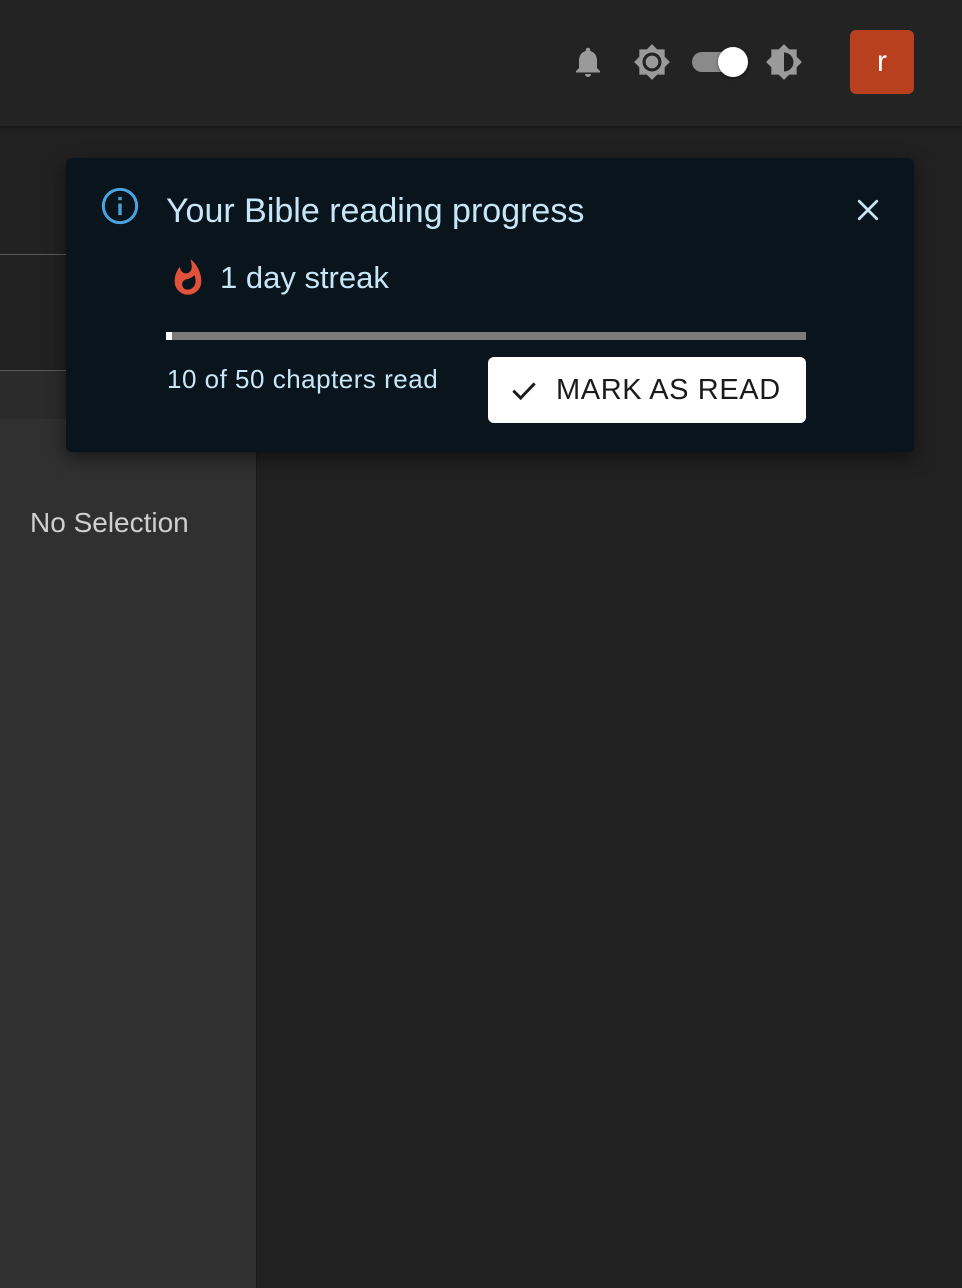 Image resolution: width=962 pixels, height=1288 pixels. Describe the element at coordinates (304, 277) in the screenshot. I see `streak-text: 1 day streak` at that location.